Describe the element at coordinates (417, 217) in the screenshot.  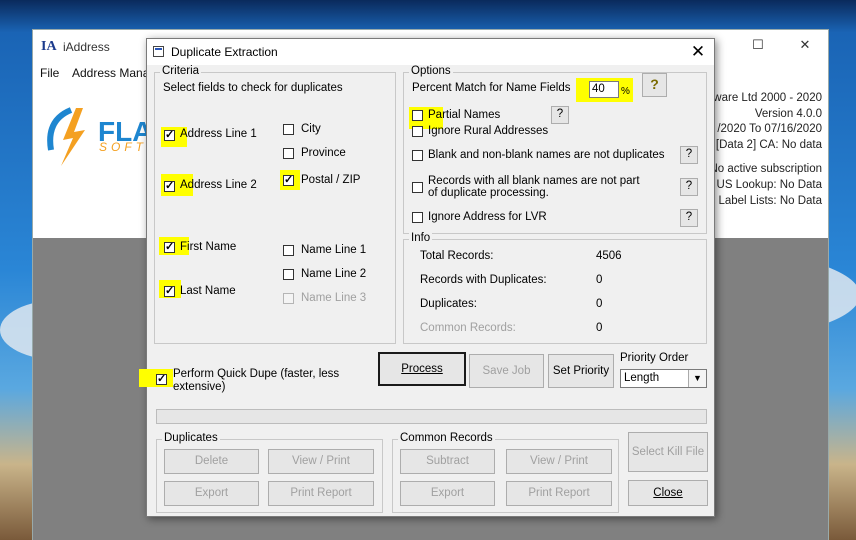
I see `ignore-address-lvr-checkbox` at that location.